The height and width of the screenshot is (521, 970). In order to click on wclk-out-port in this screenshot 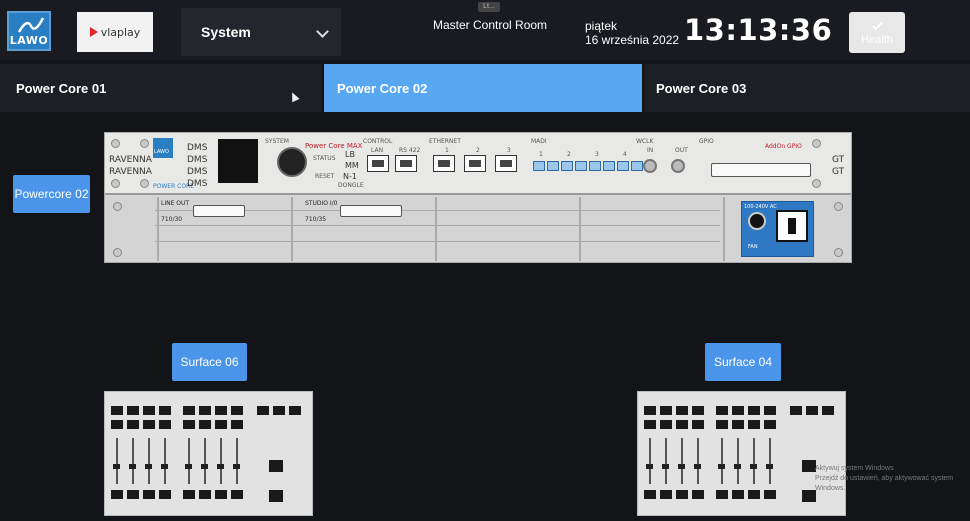, I will do `click(678, 166)`.